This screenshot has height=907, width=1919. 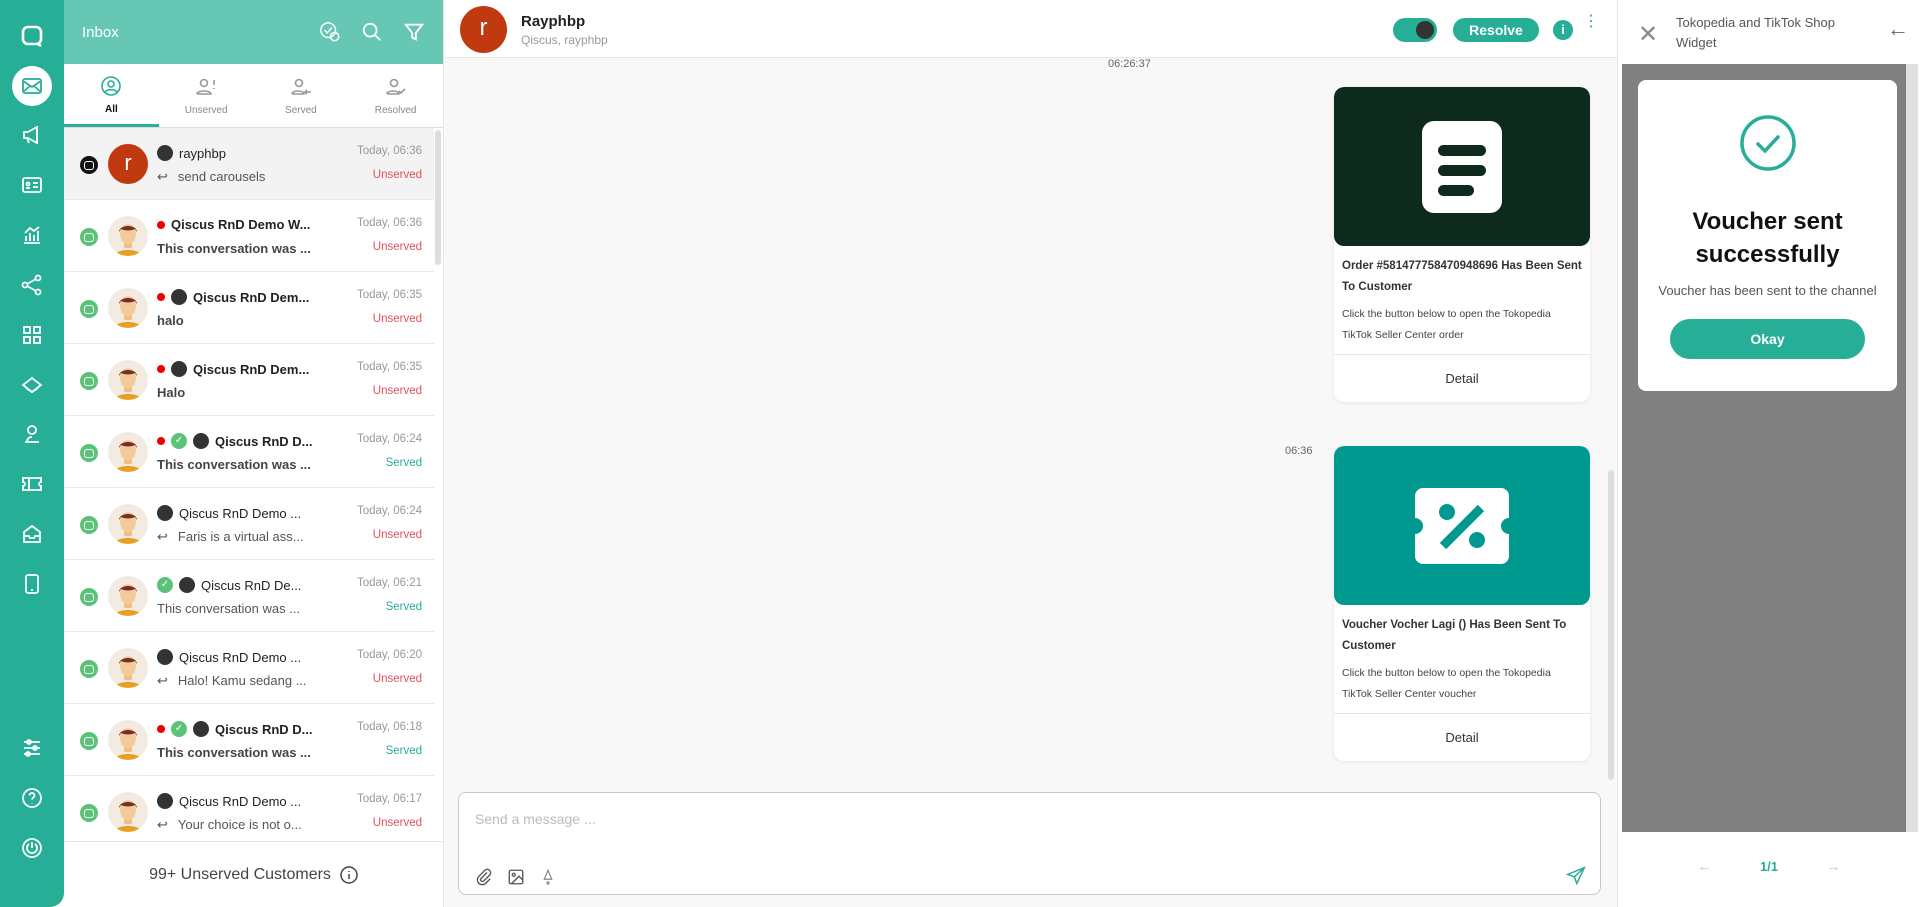 I want to click on agent-icon, so click(x=32, y=434).